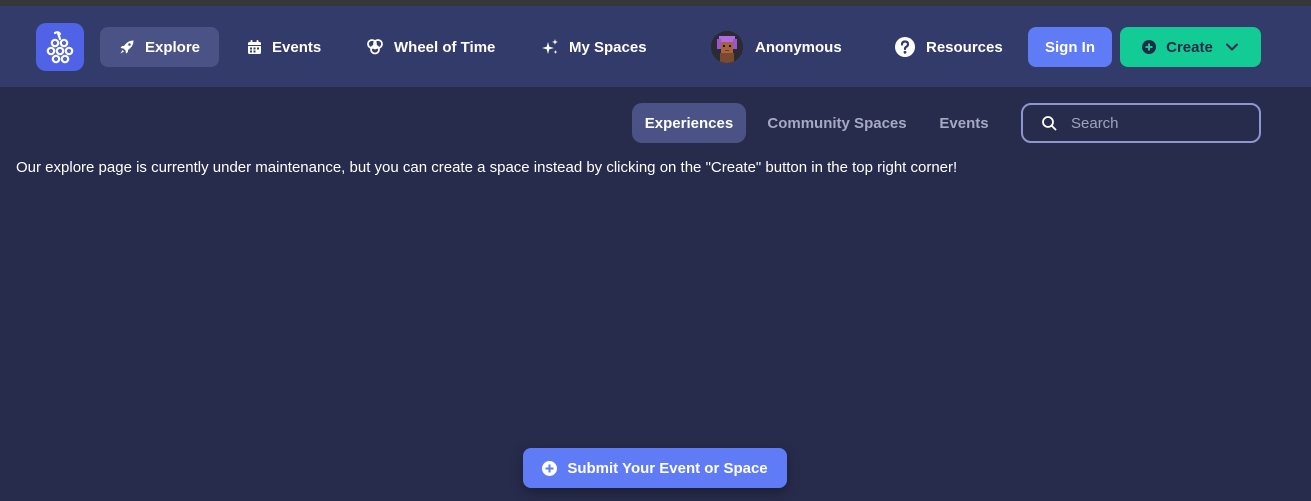 The width and height of the screenshot is (1311, 501). What do you see at coordinates (1070, 47) in the screenshot?
I see `sign-in-button: Sign In` at bounding box center [1070, 47].